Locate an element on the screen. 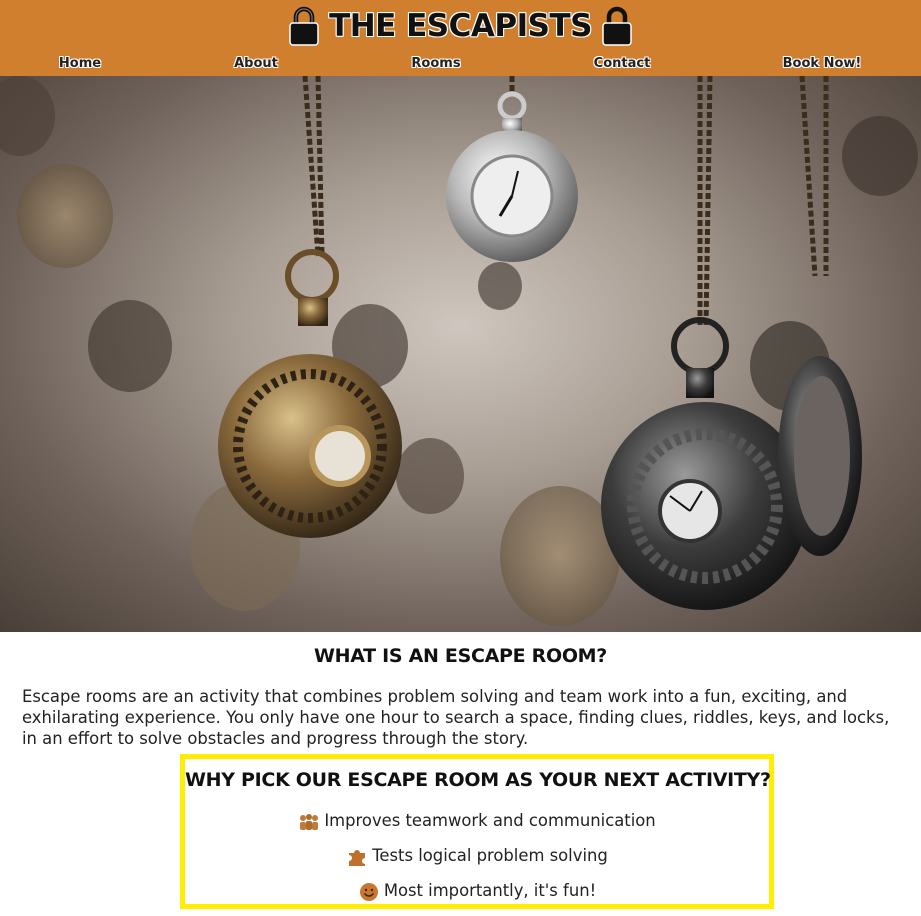  why-item-text: Tests logical problem solving is located at coordinates (490, 855).